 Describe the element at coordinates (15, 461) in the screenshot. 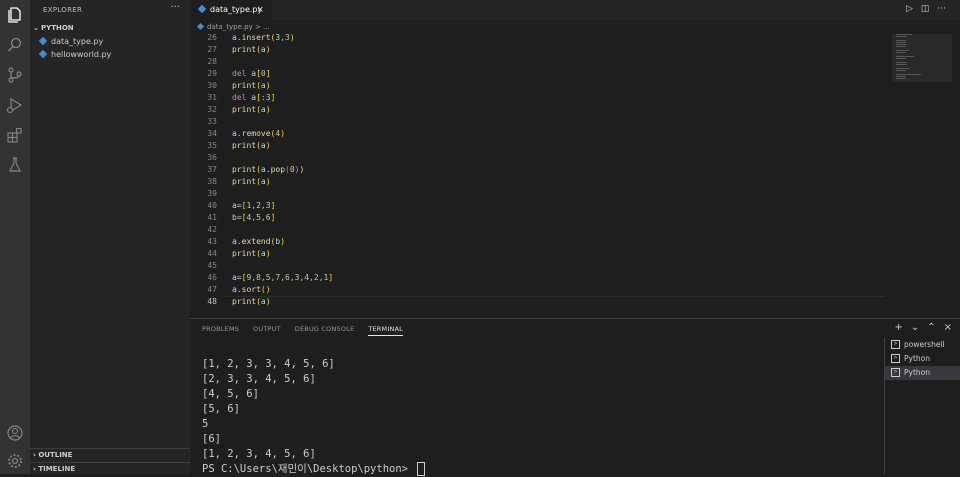

I see `settings-gear-icon` at that location.